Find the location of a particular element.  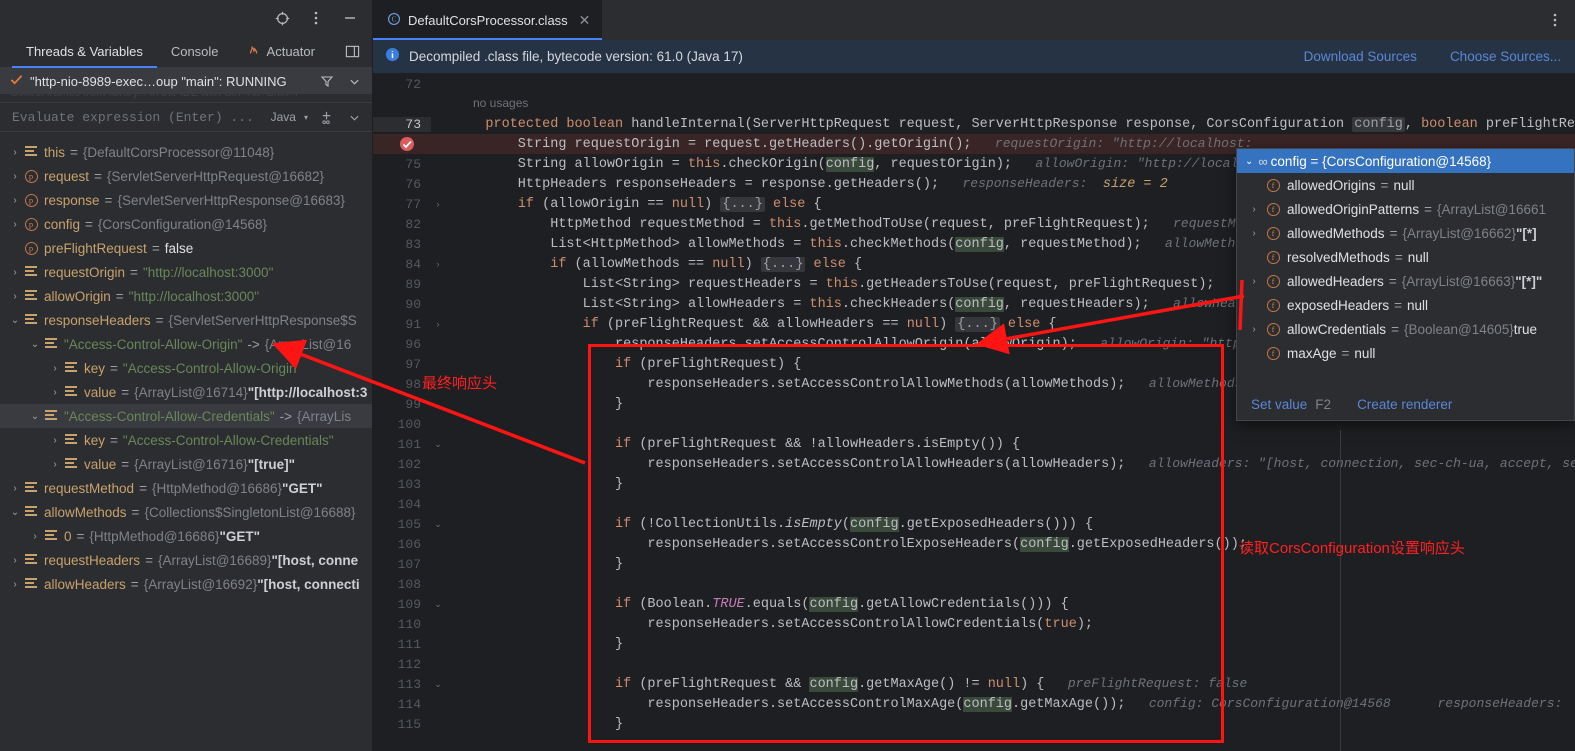

code-line: 112 is located at coordinates (974, 664).